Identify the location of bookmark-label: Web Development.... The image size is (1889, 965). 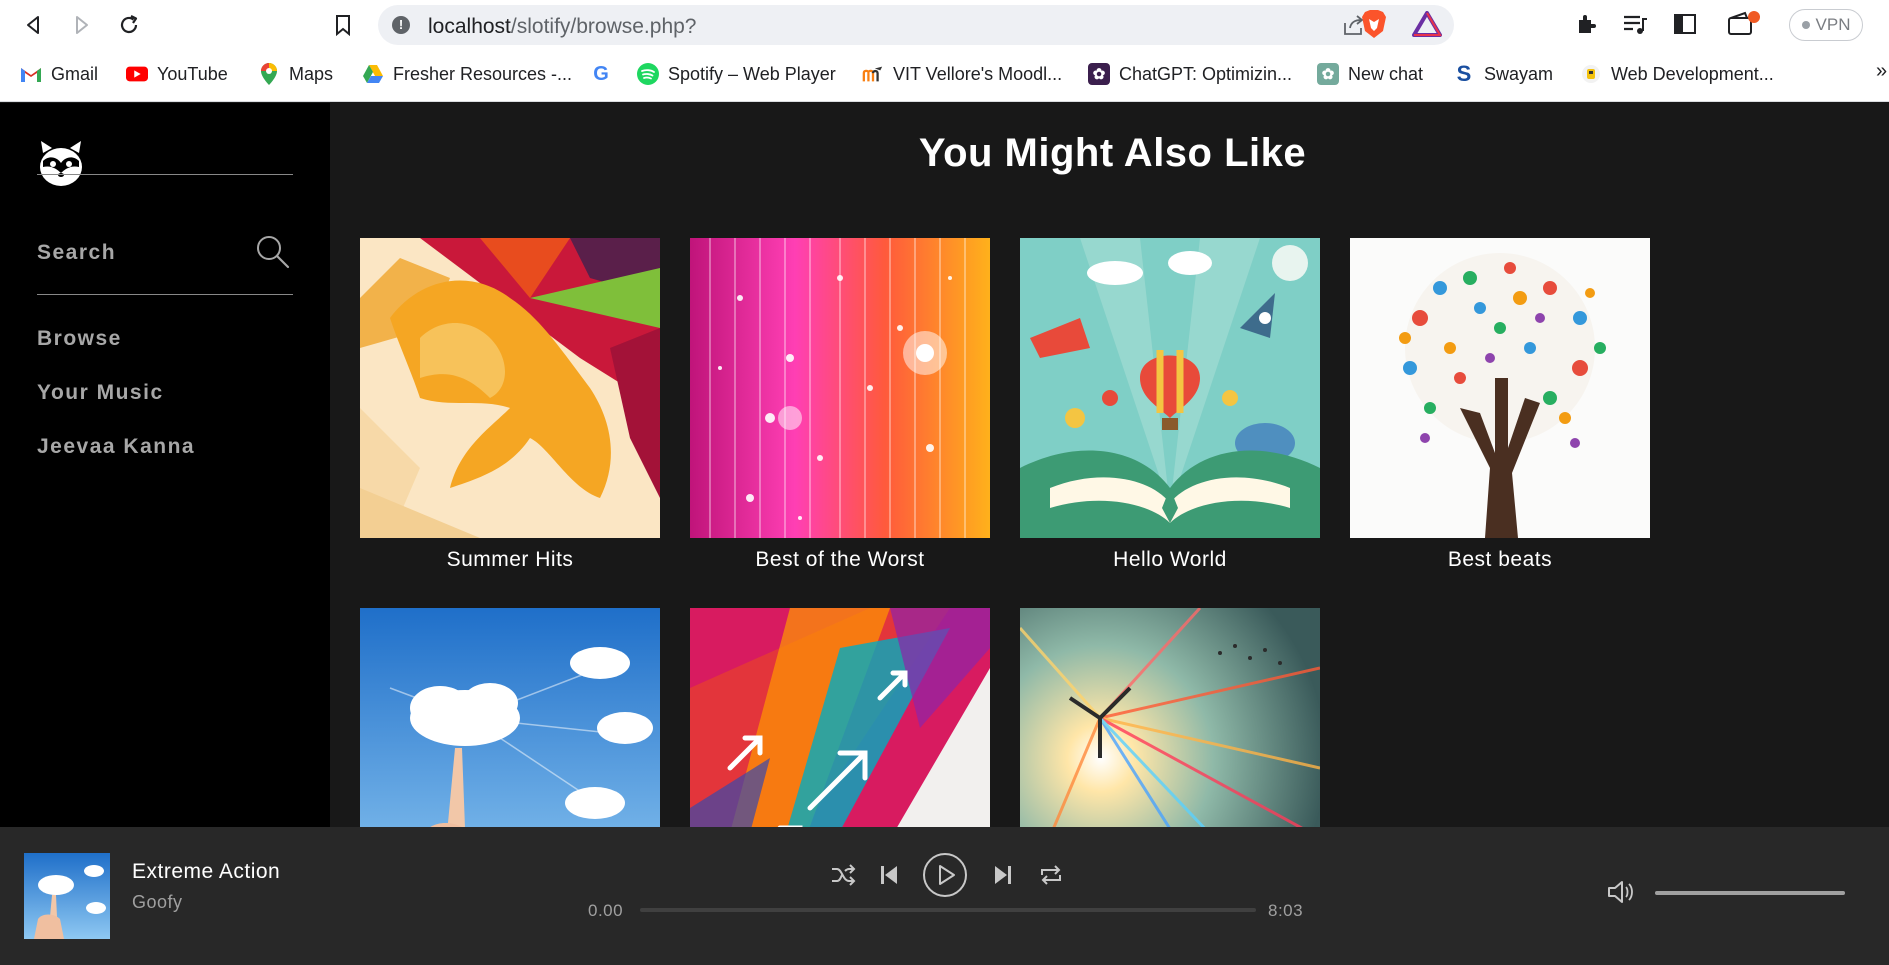
(1692, 73).